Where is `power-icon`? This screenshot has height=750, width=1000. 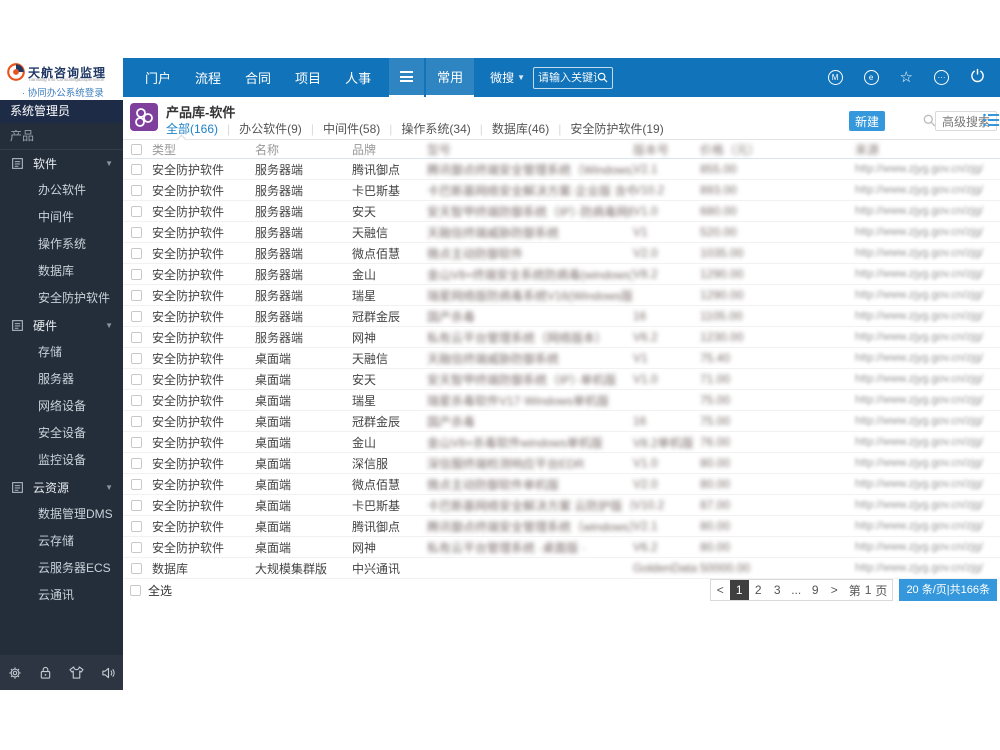
power-icon is located at coordinates (977, 78).